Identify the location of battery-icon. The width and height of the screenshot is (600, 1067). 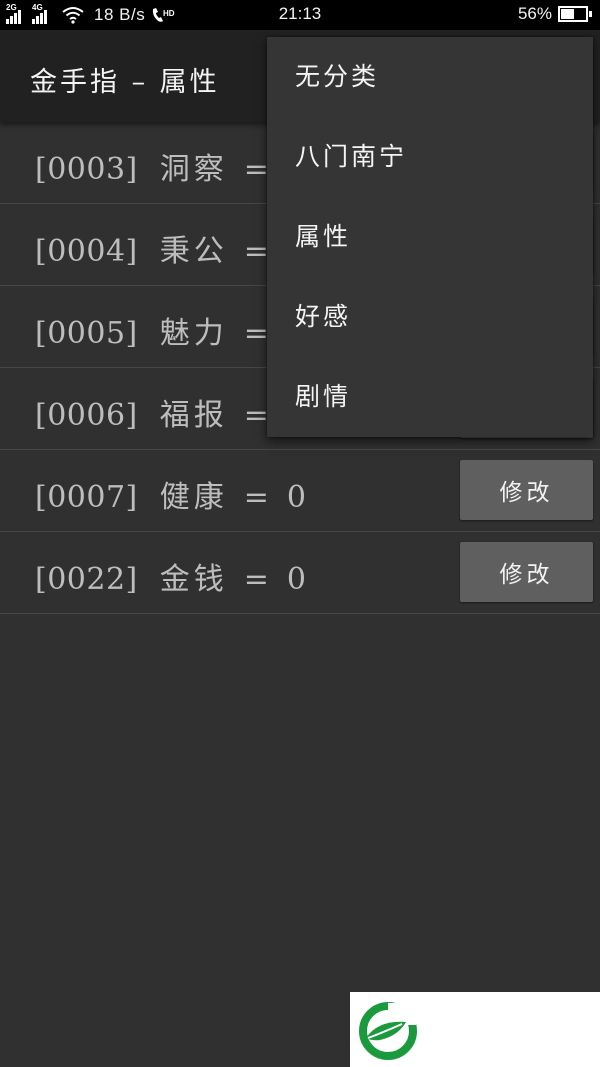
(575, 14).